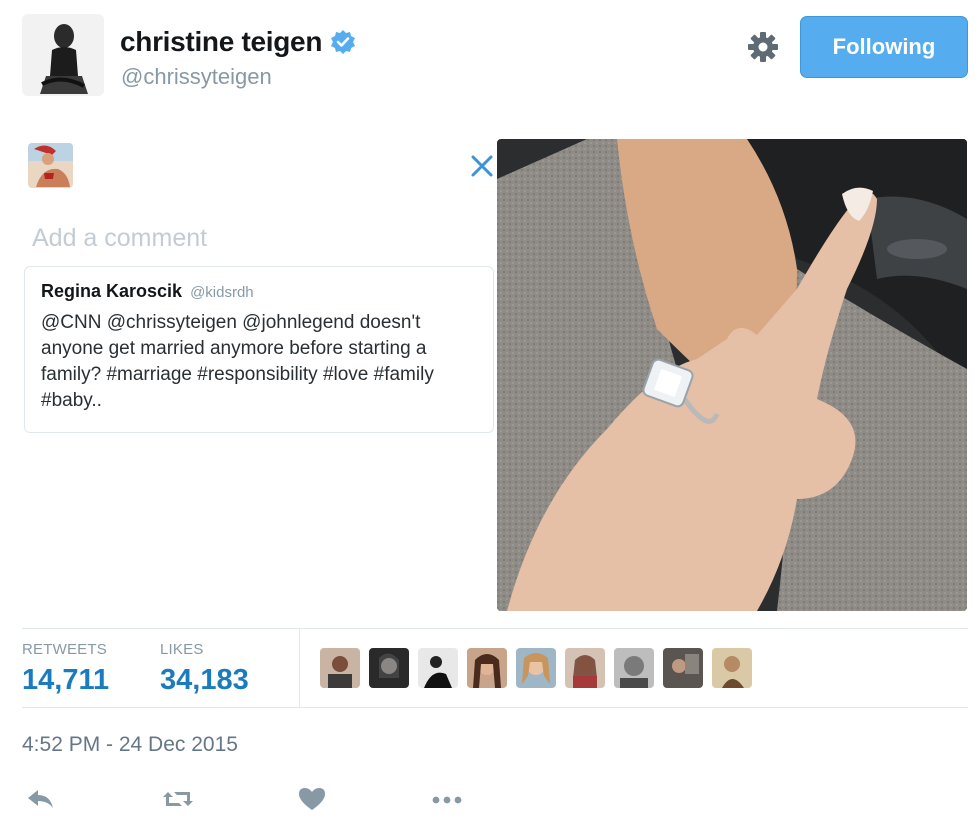 The height and width of the screenshot is (818, 980). I want to click on likes-stat: LIKES 34,183, so click(204, 669).